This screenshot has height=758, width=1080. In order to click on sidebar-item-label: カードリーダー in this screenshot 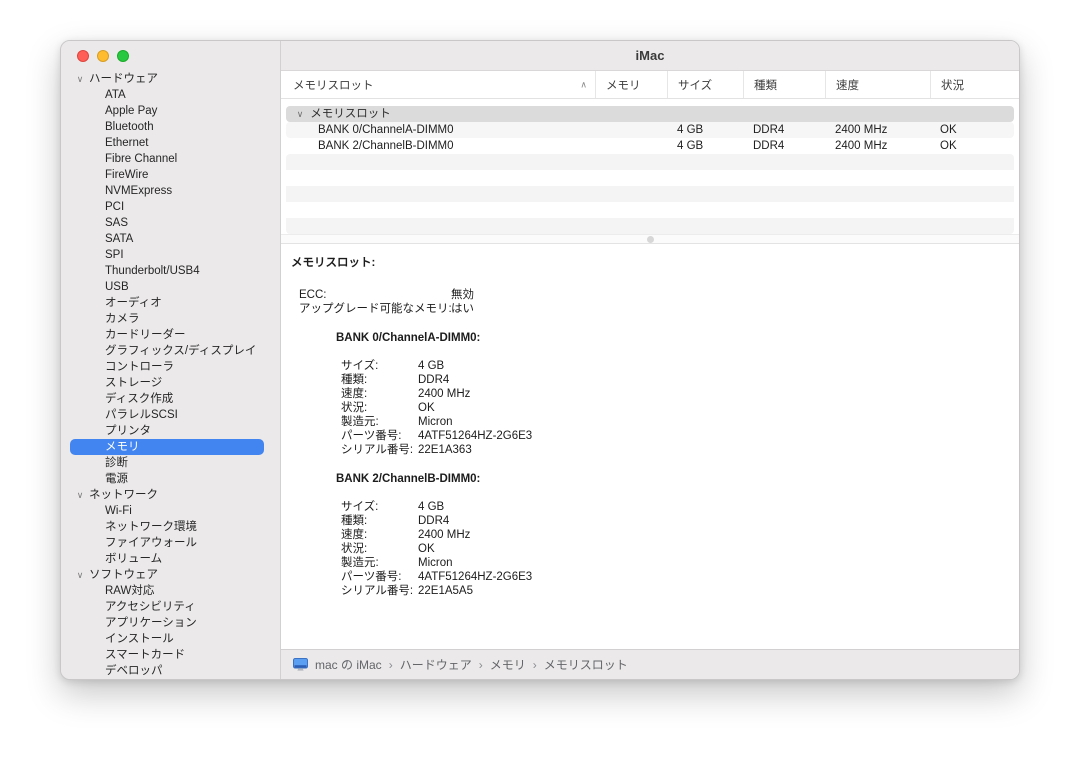, I will do `click(145, 335)`.